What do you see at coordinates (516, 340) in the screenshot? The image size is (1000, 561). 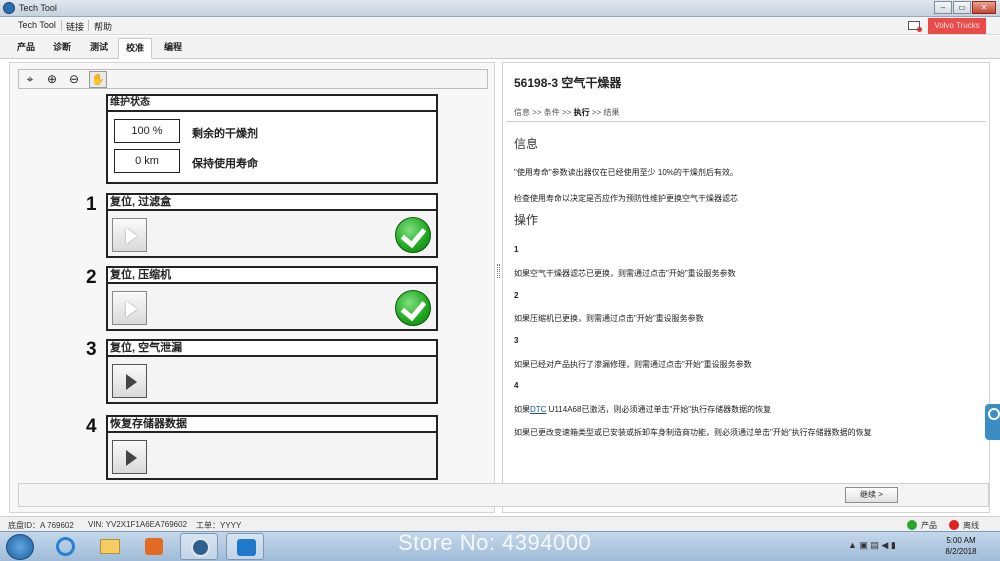 I see `operation-number: 3` at bounding box center [516, 340].